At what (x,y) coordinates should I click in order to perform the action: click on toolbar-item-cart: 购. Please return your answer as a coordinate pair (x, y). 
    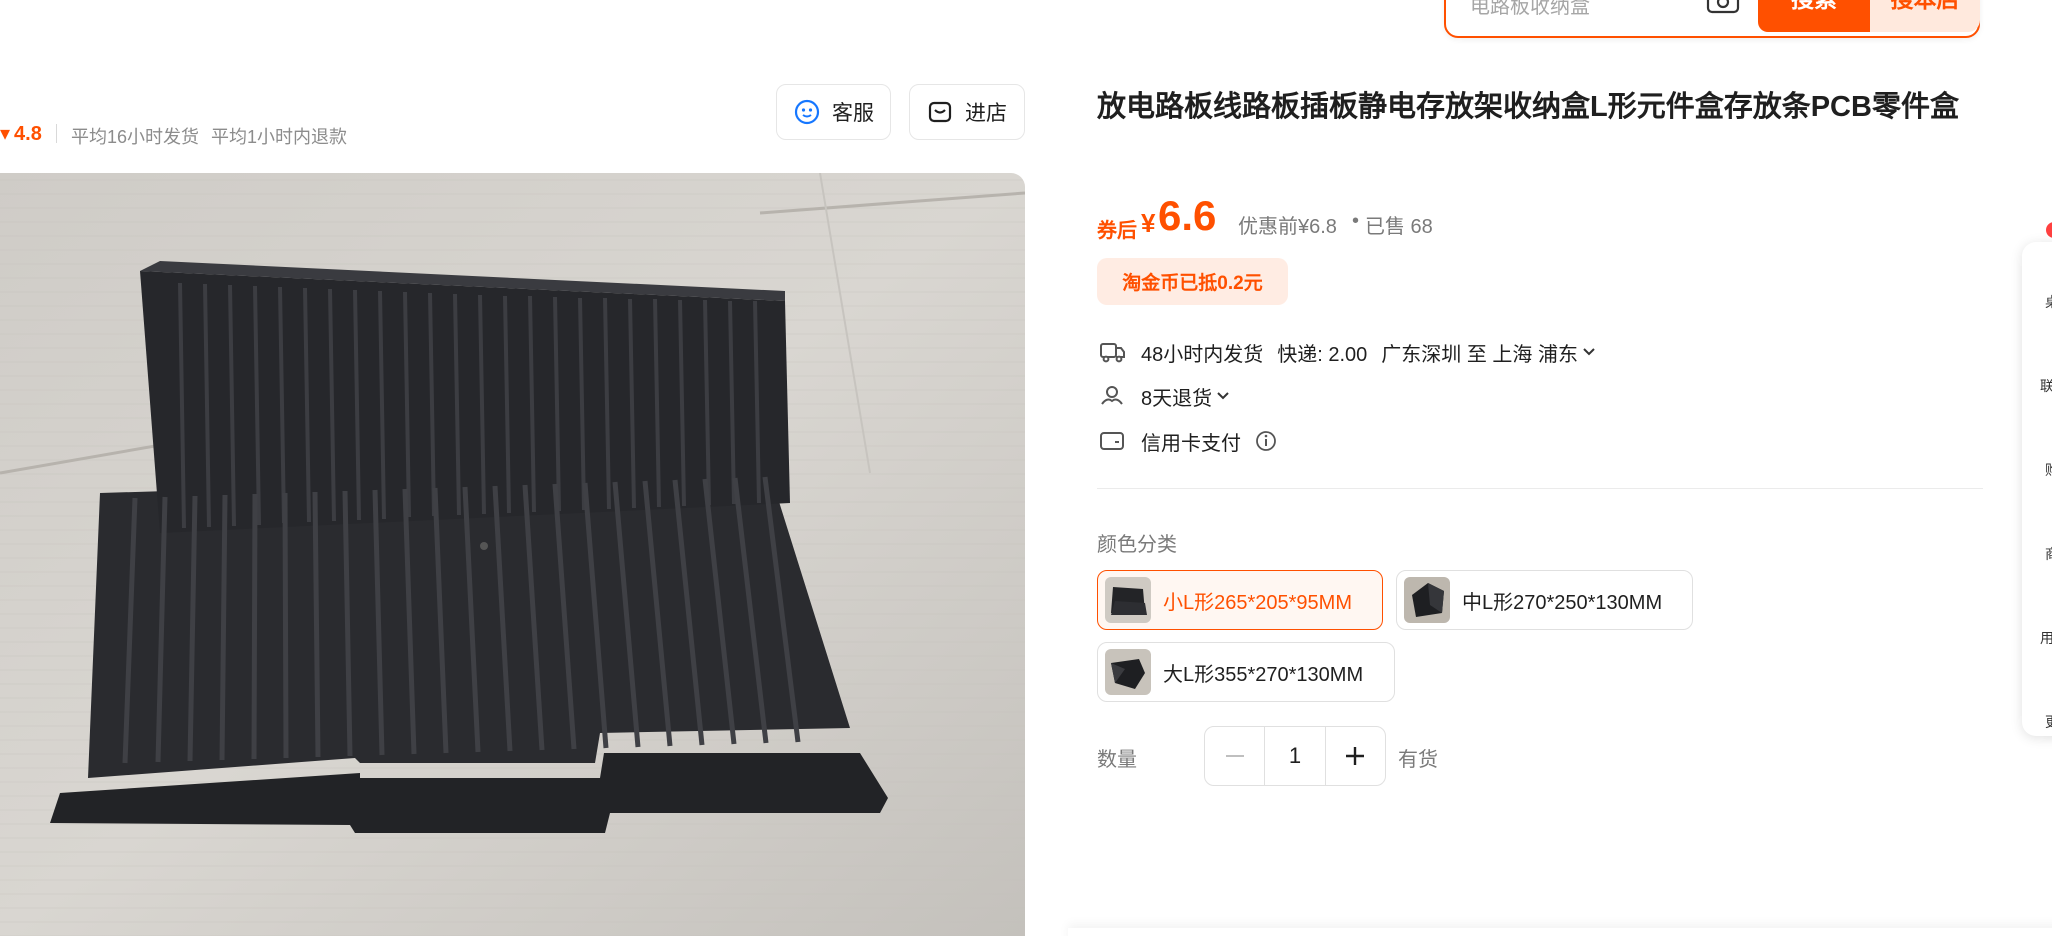
    Looking at the image, I should click on (2042, 451).